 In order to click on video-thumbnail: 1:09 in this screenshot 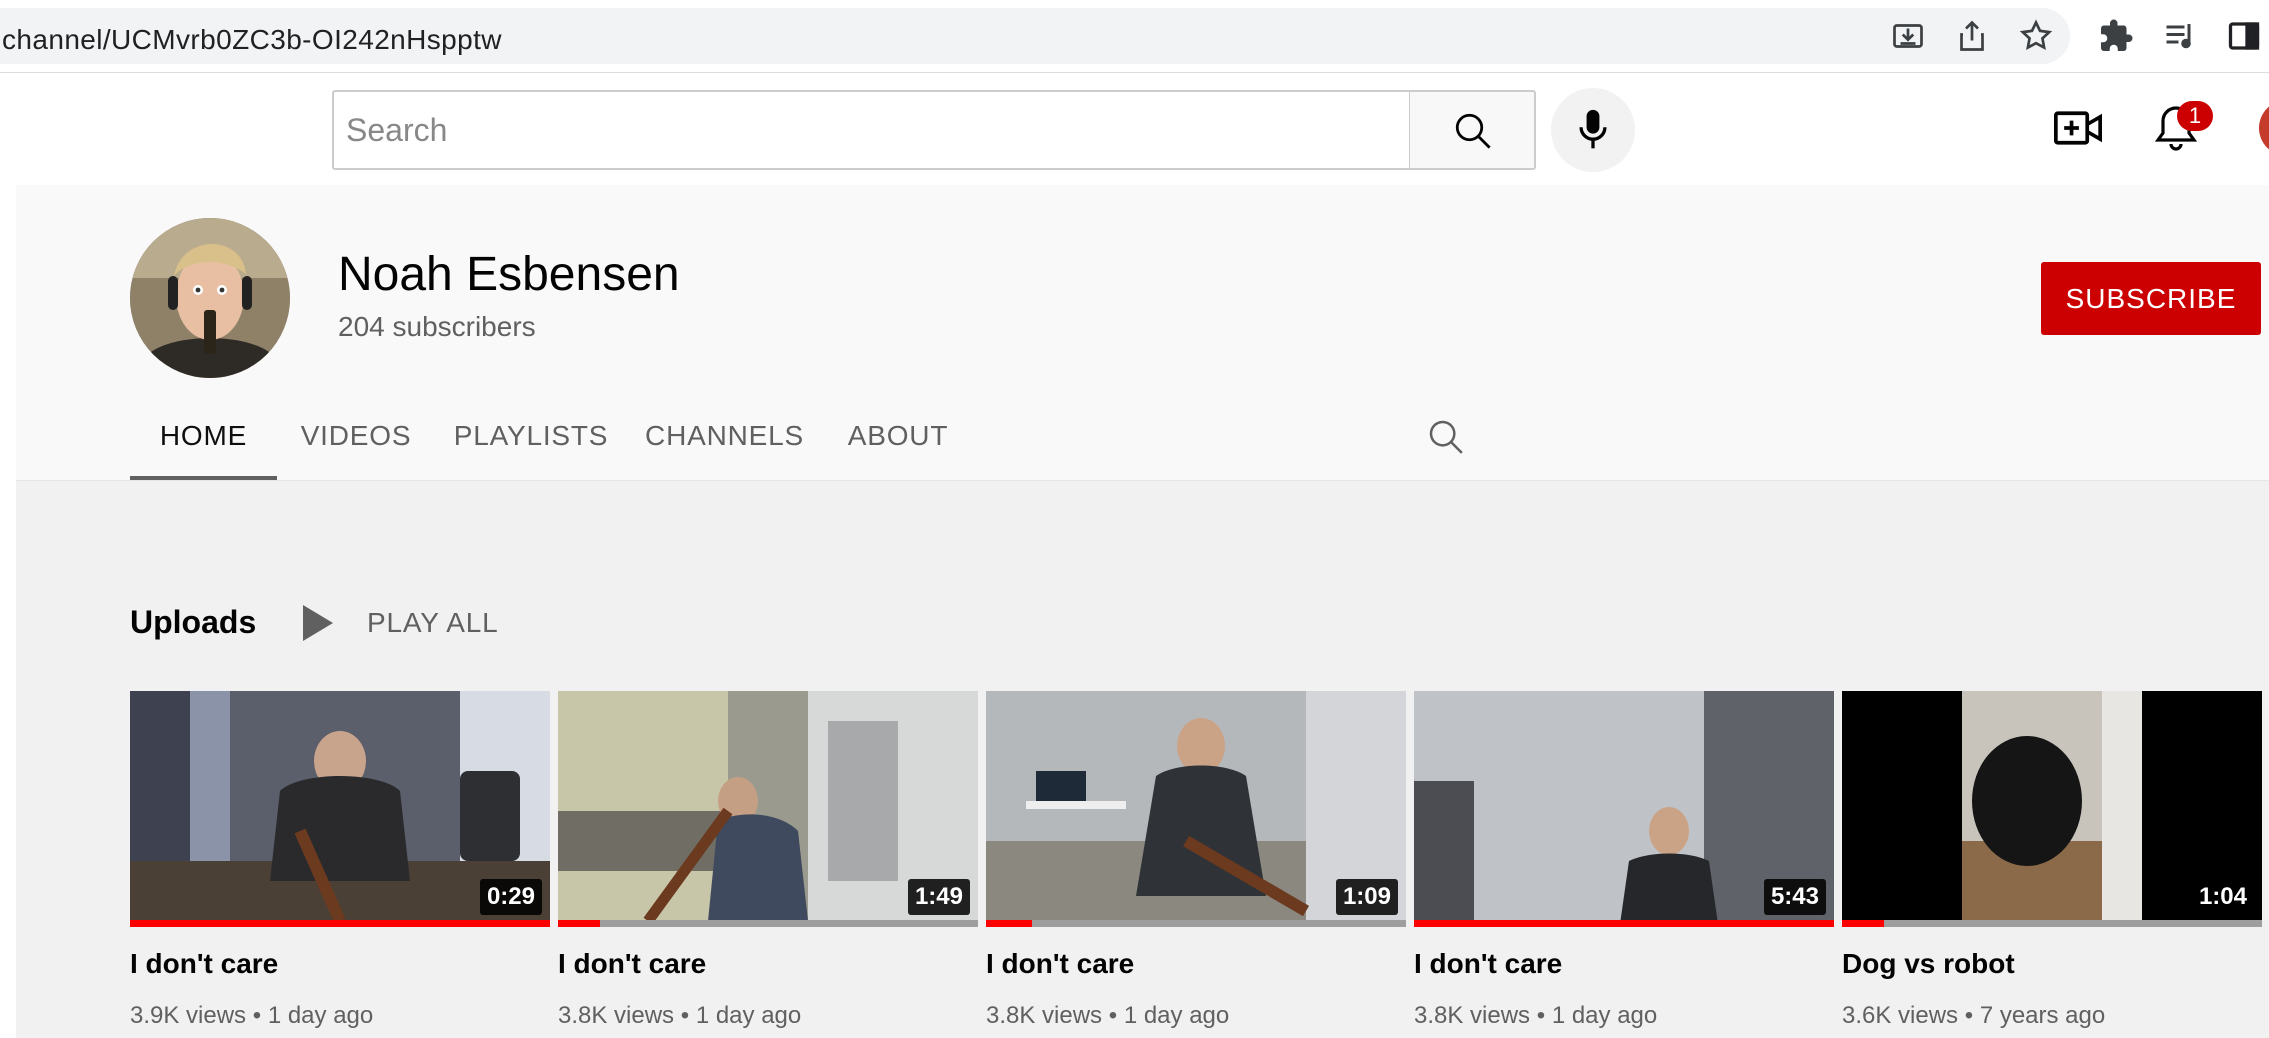, I will do `click(1196, 809)`.